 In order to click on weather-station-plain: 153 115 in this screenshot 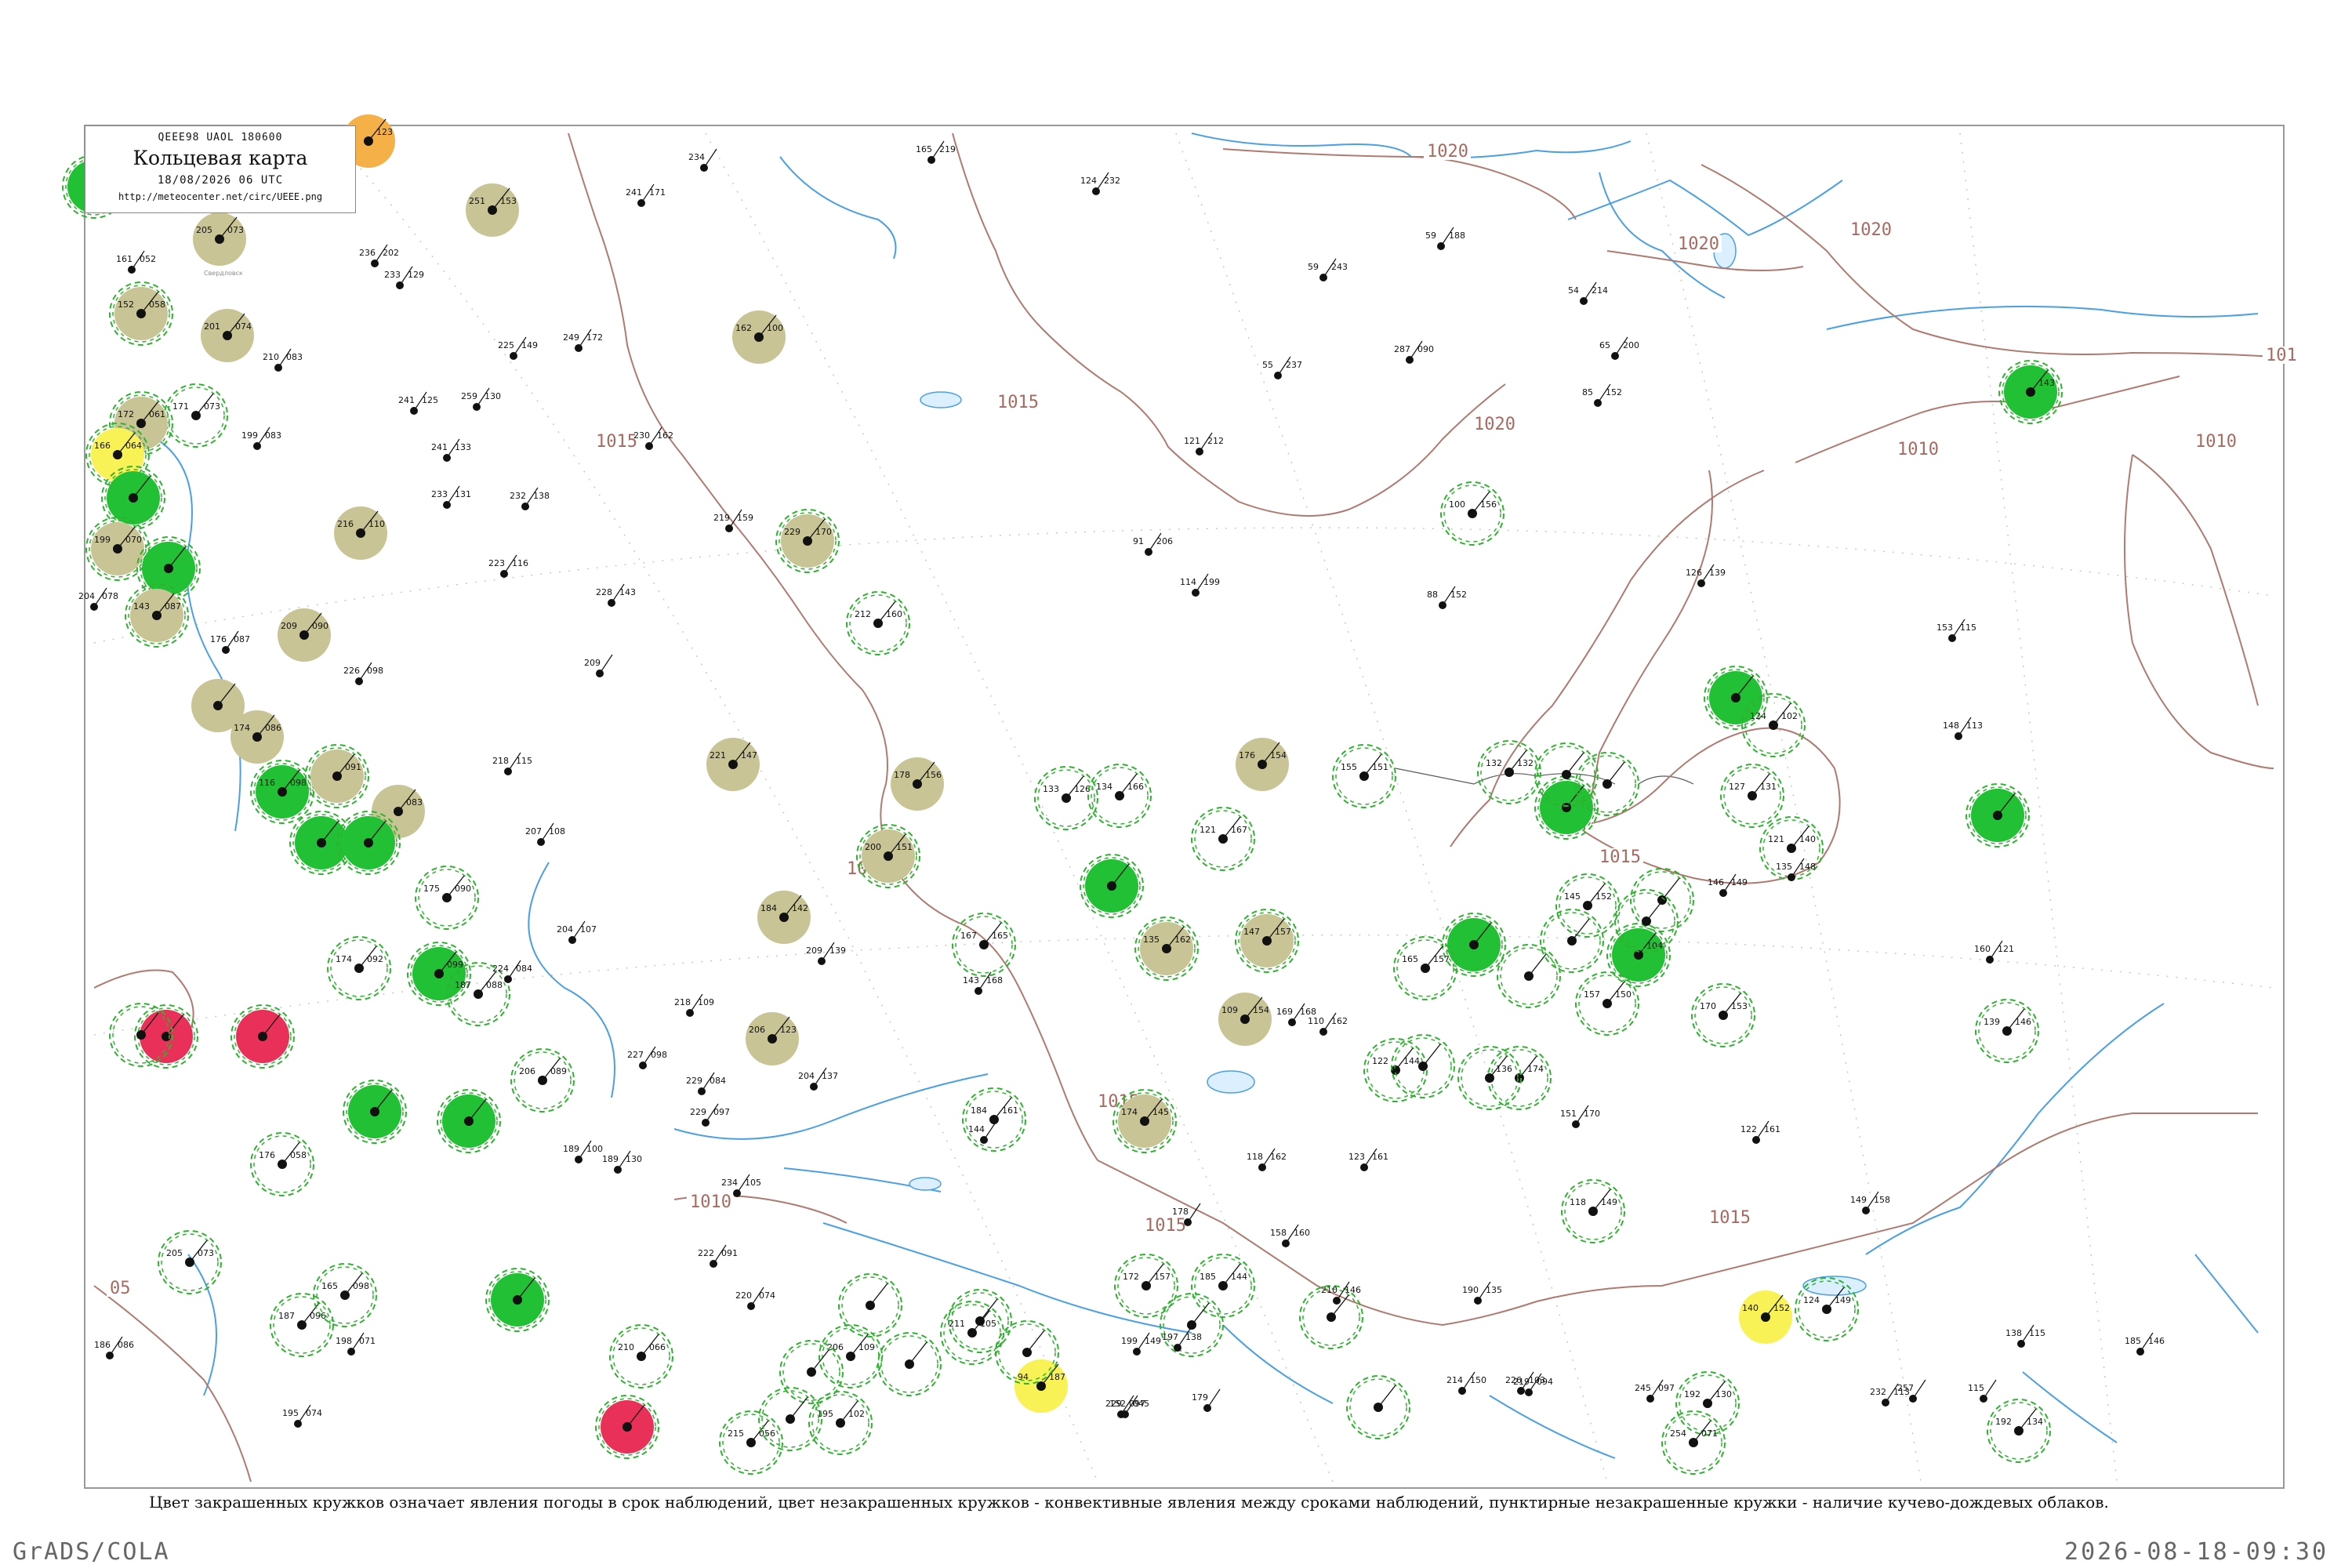, I will do `click(1956, 630)`.